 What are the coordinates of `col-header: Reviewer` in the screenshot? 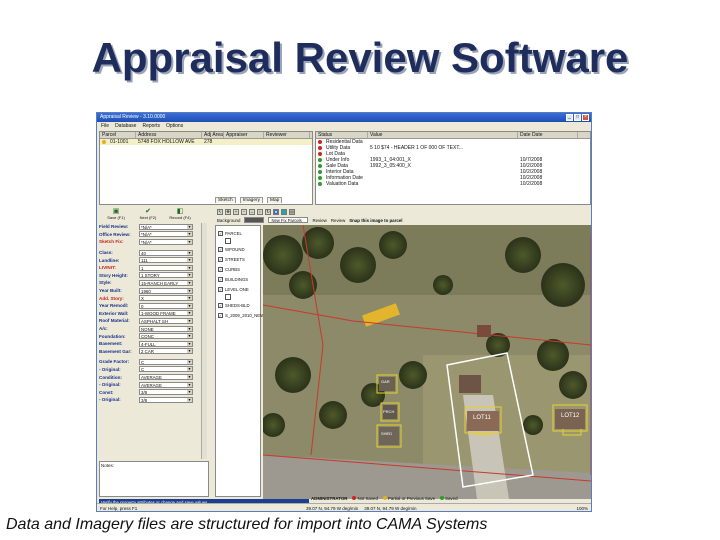 It's located at (287, 135).